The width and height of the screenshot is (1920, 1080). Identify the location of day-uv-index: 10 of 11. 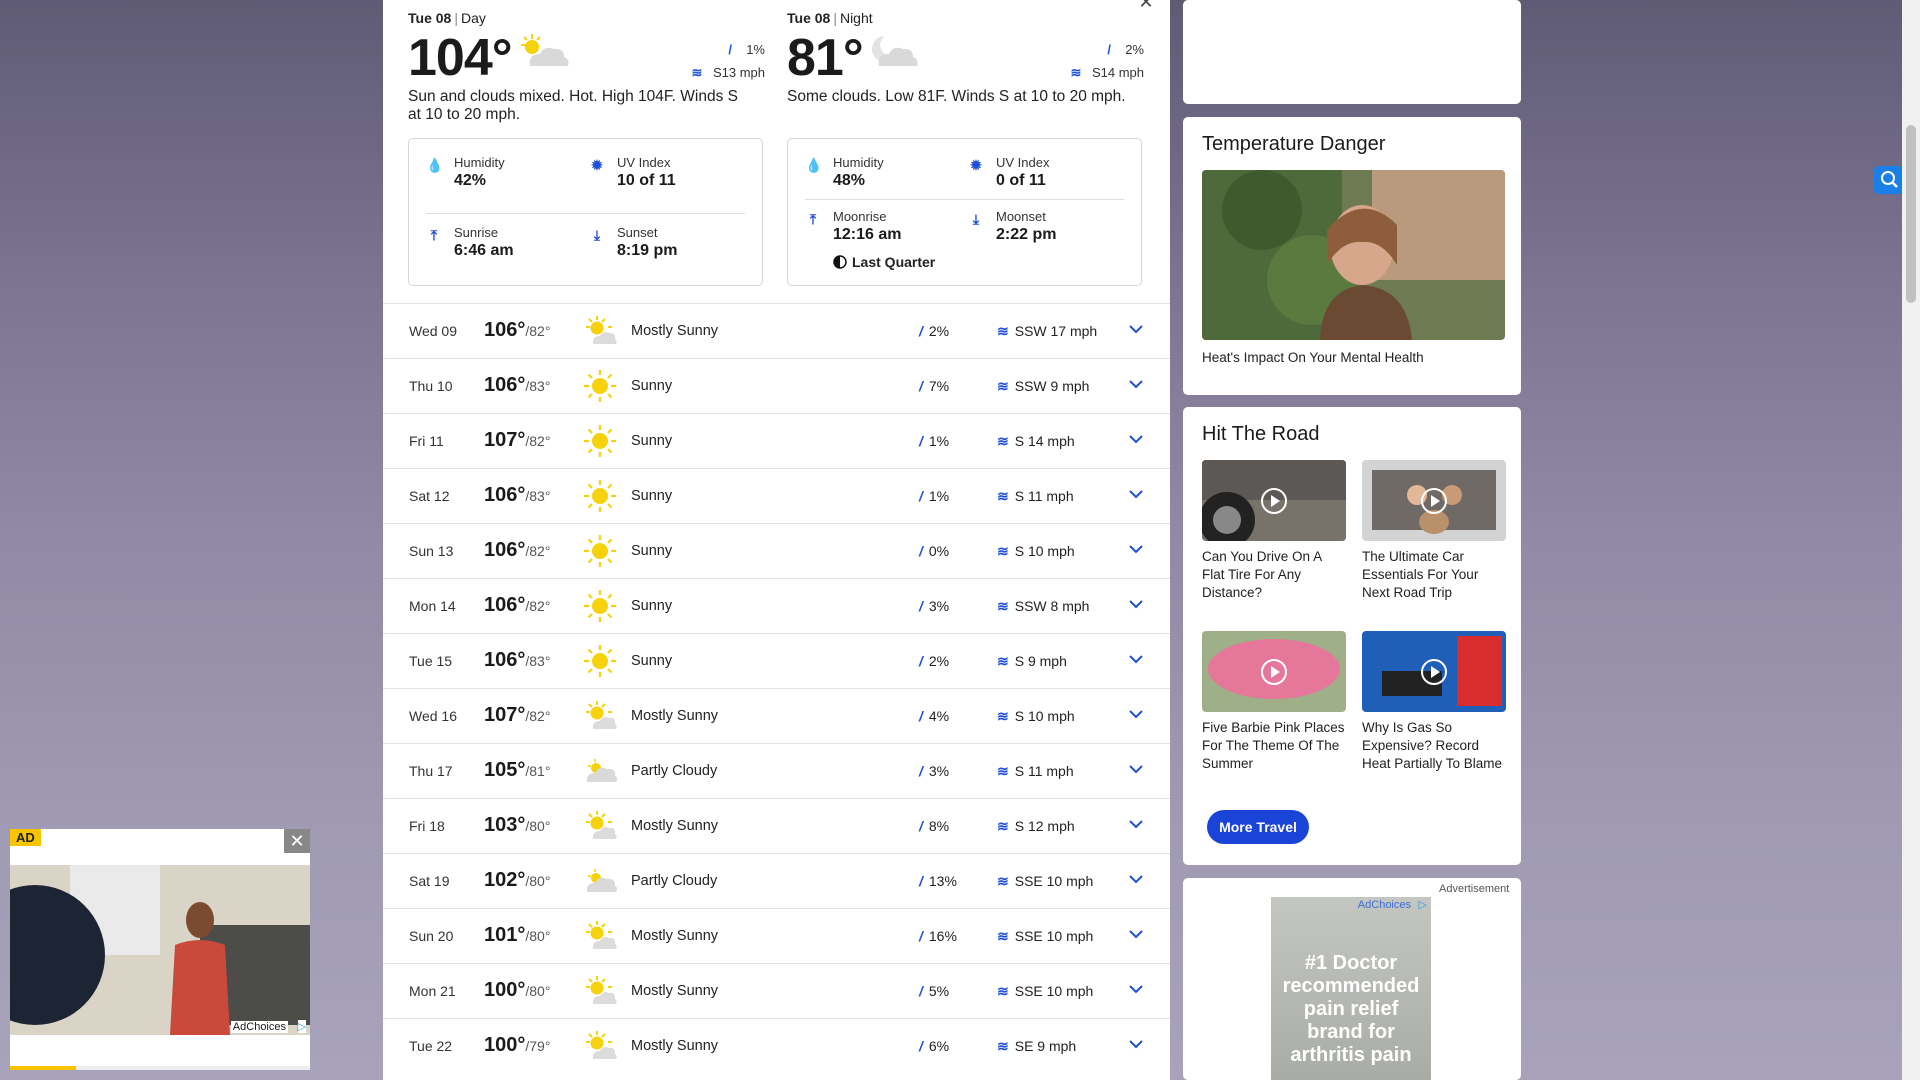
(646, 180).